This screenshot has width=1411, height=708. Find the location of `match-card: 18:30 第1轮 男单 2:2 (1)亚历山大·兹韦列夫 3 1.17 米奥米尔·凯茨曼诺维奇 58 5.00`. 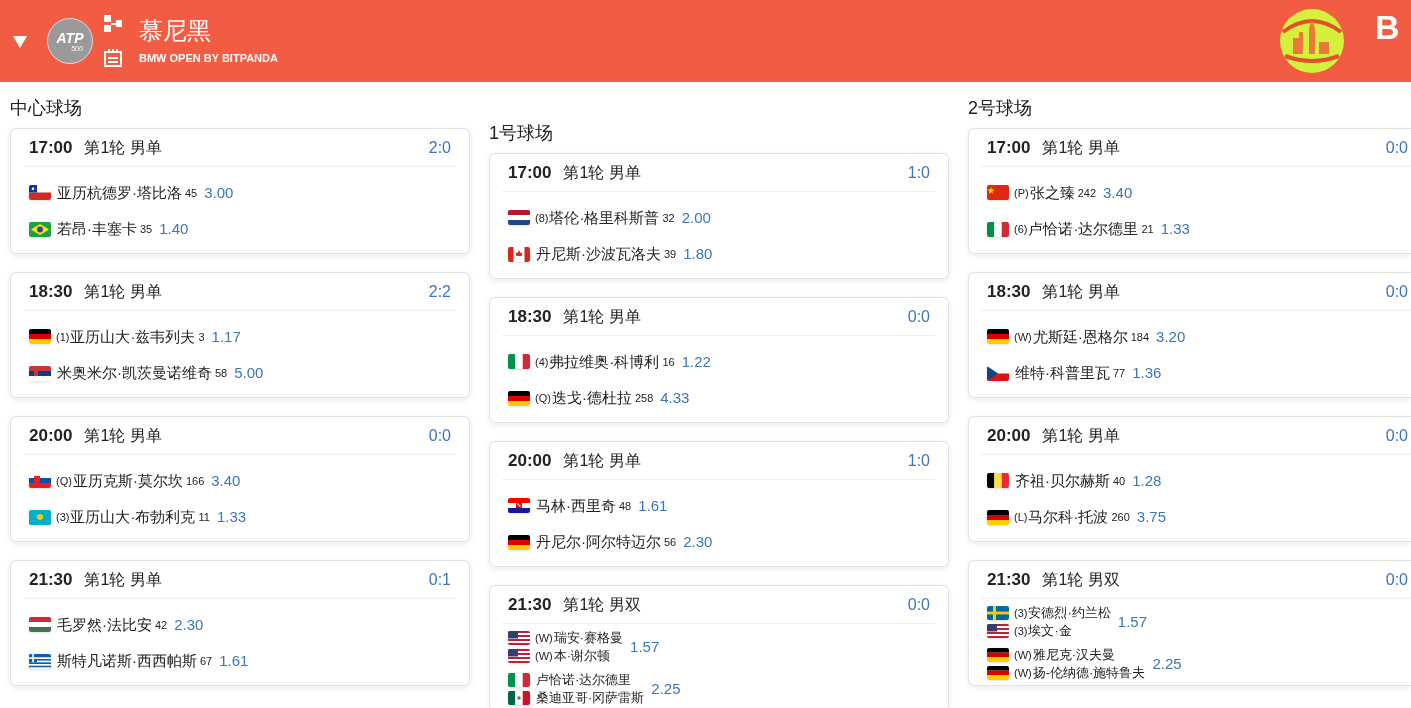

match-card: 18:30 第1轮 男单 2:2 (1)亚历山大·兹韦列夫 3 1.17 米奥米尔·凯茨曼诺维奇 58 5.00 is located at coordinates (240, 335).